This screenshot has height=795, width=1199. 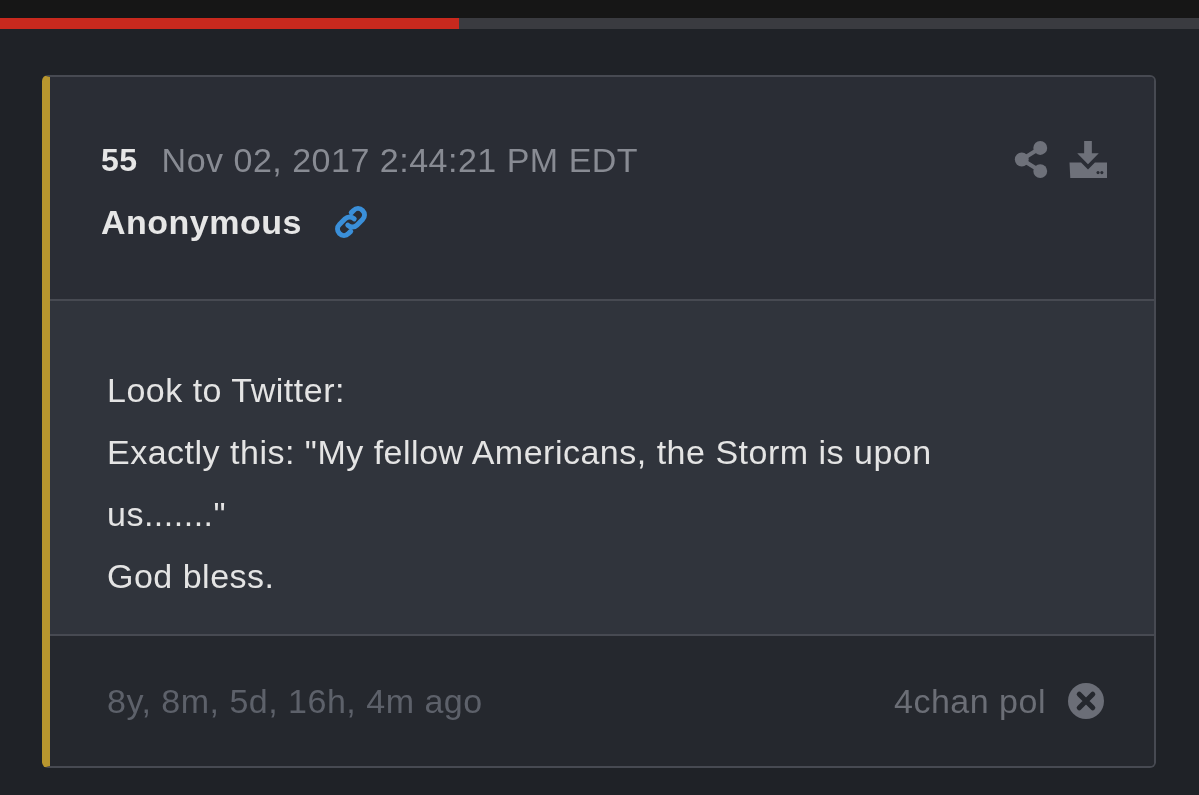 What do you see at coordinates (1031, 159) in the screenshot?
I see `share-icon` at bounding box center [1031, 159].